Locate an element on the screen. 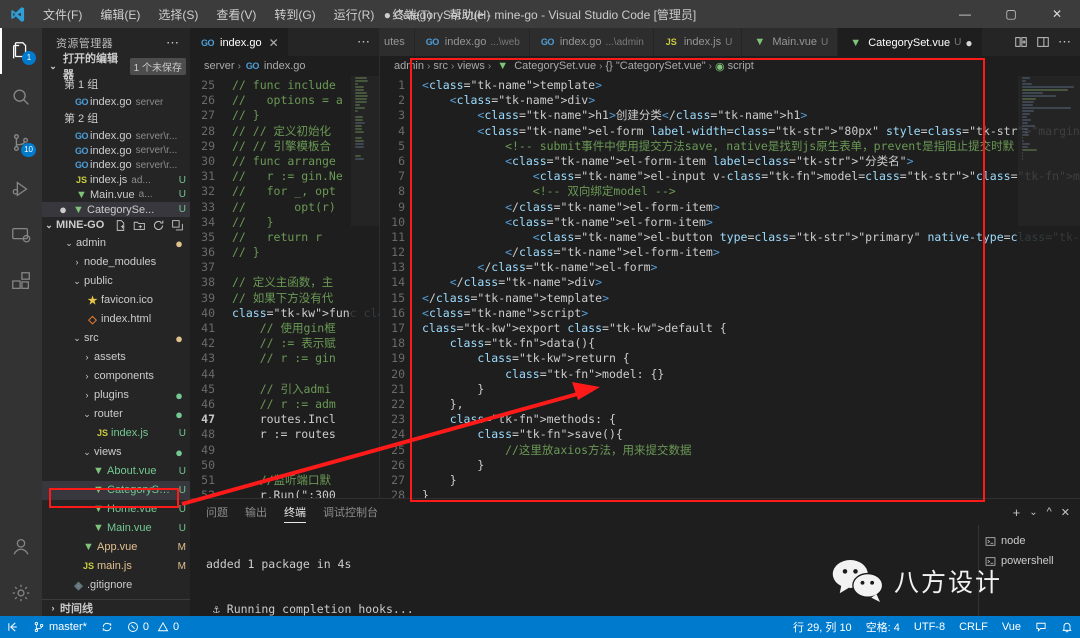 The width and height of the screenshot is (1080, 638). maximize-panel-icon: ^ is located at coordinates (1049, 512).